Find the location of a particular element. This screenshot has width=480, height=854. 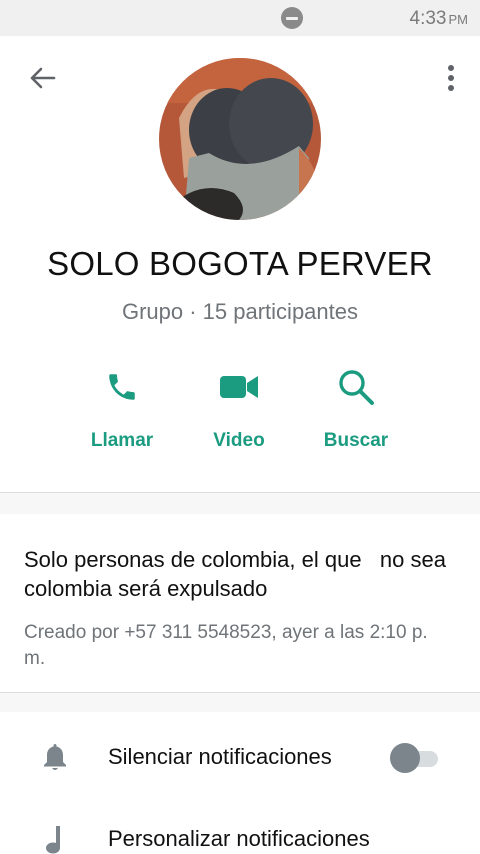

video-call-button: Video is located at coordinates (239, 407).